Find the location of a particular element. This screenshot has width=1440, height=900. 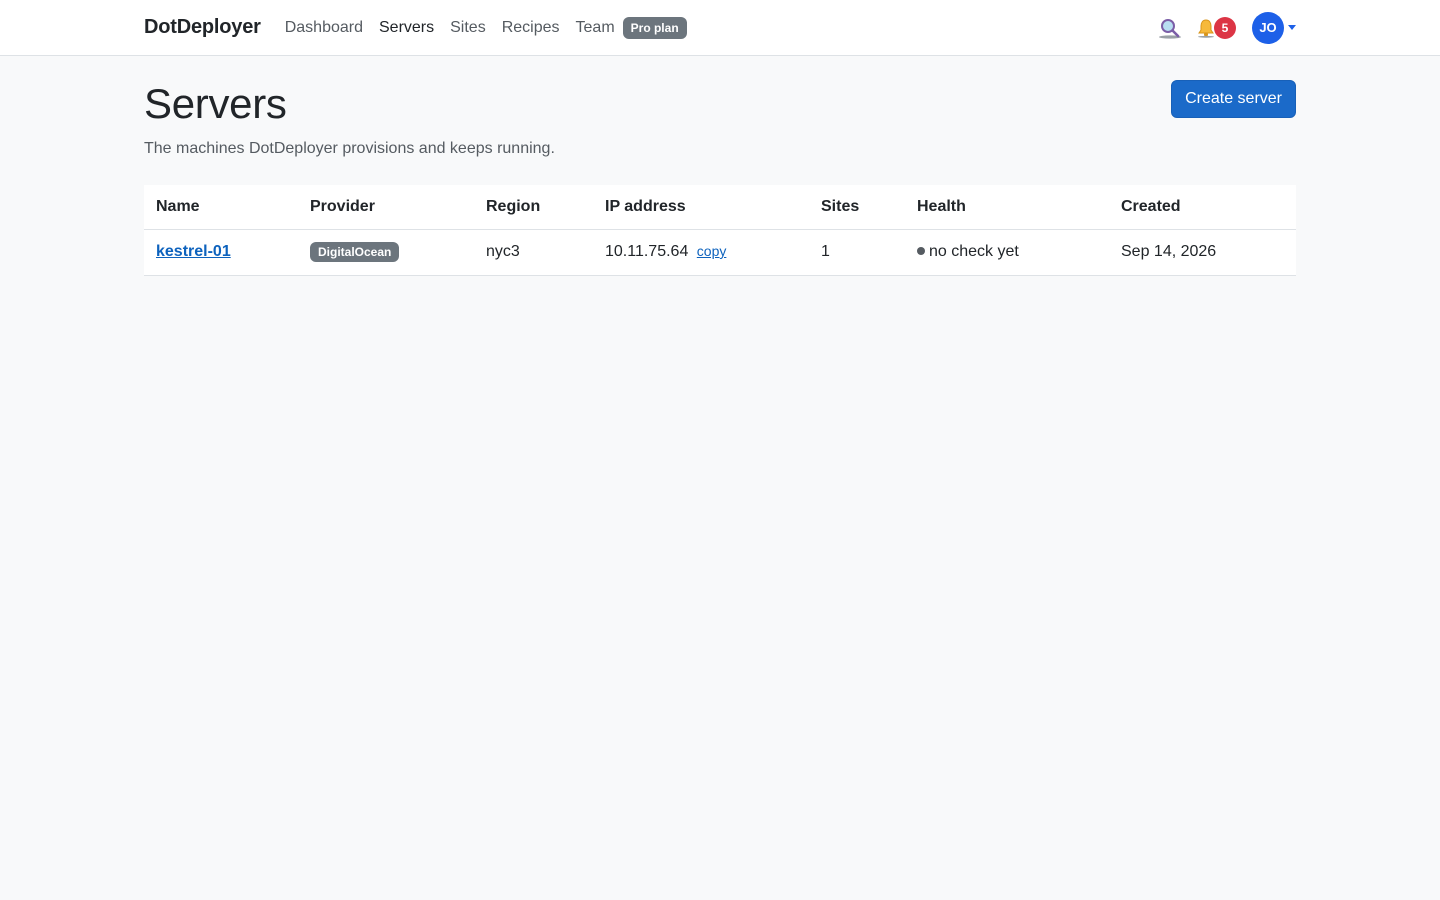

nav-link-servers: Servers is located at coordinates (406, 28).